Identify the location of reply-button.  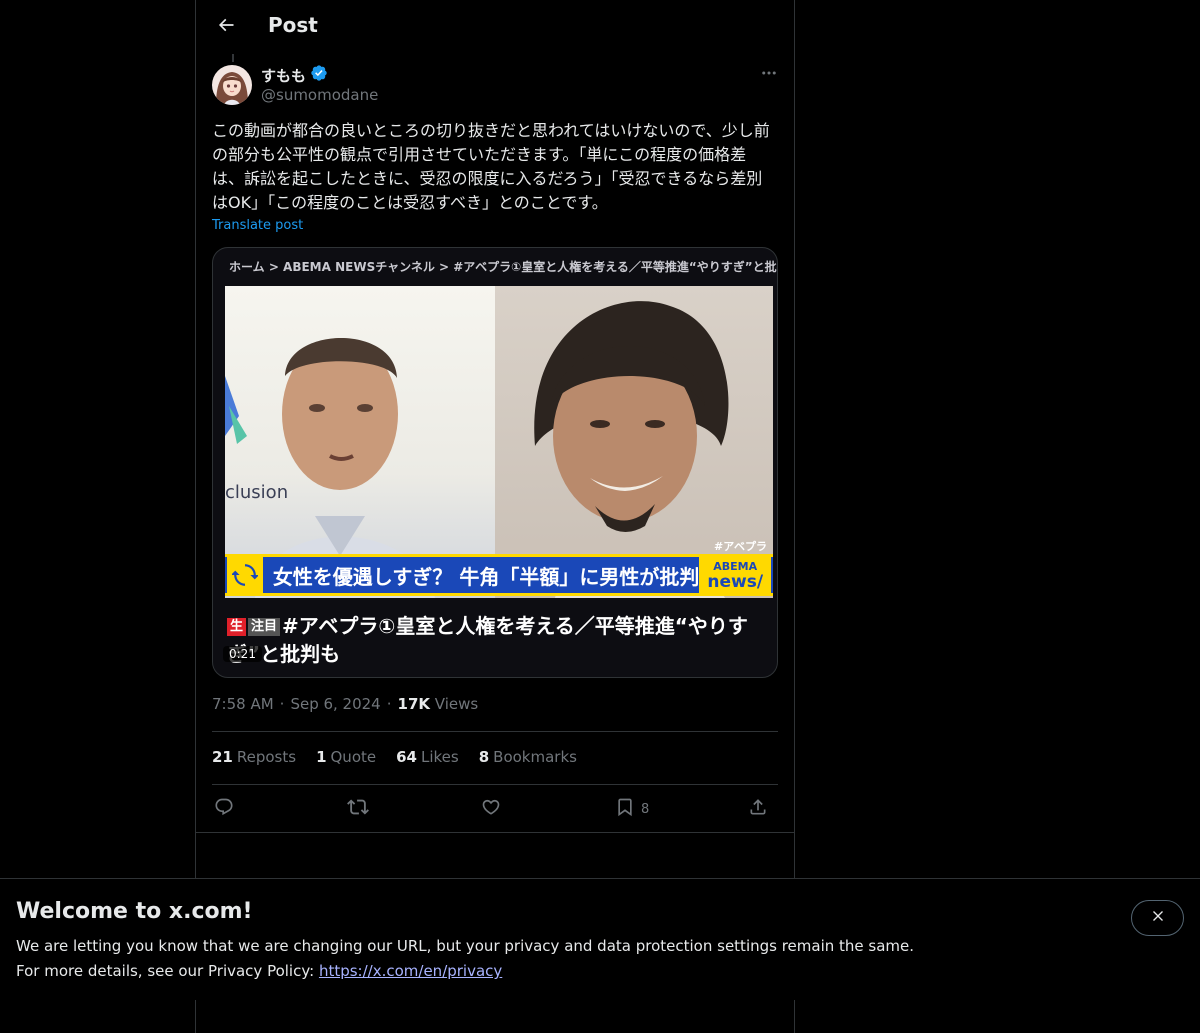
(224, 809).